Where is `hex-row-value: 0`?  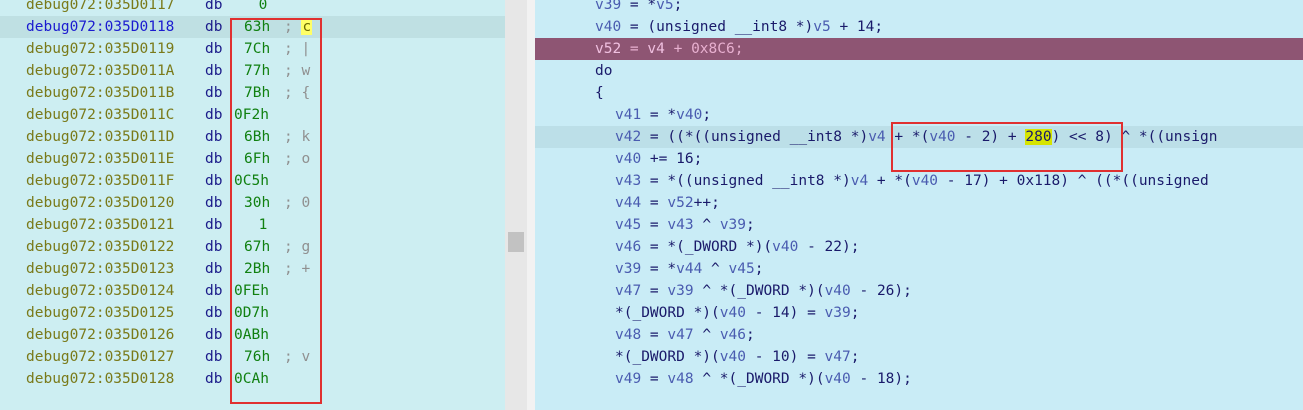
hex-row-value: 0 is located at coordinates (263, 8).